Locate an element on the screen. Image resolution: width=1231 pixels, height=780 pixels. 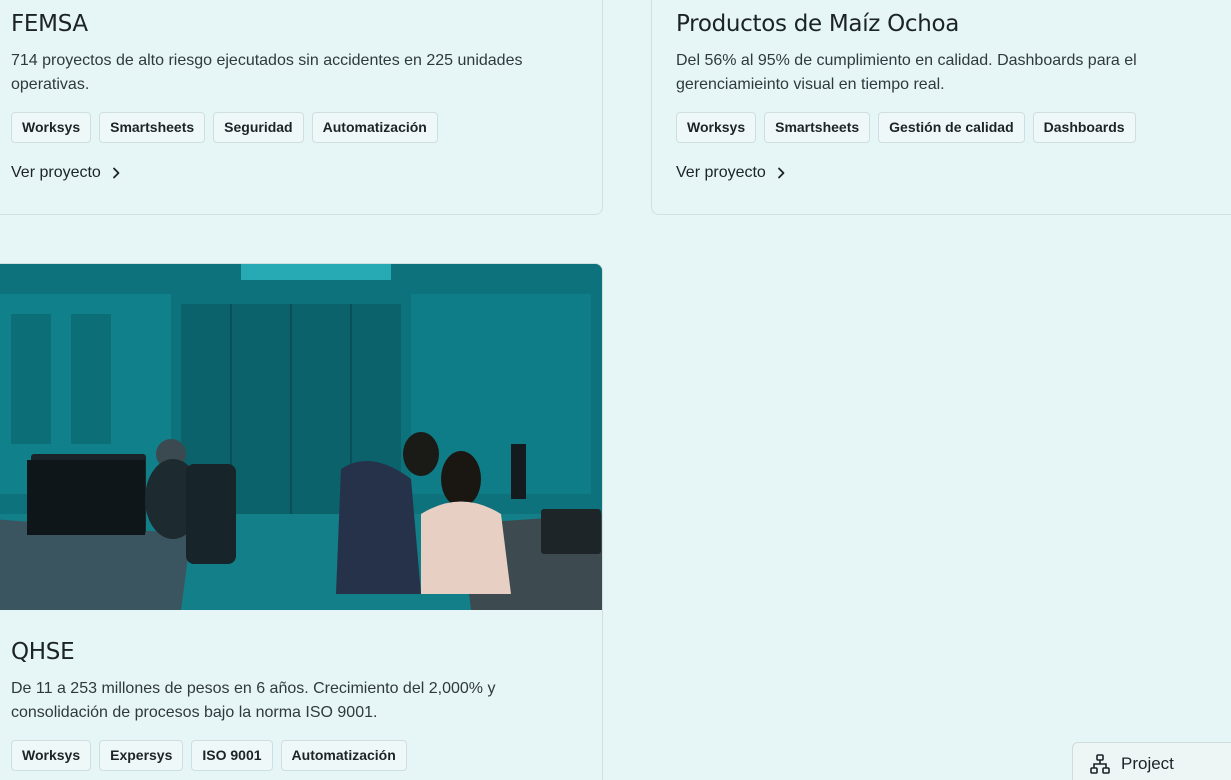
sitemap-icon is located at coordinates (1100, 764).